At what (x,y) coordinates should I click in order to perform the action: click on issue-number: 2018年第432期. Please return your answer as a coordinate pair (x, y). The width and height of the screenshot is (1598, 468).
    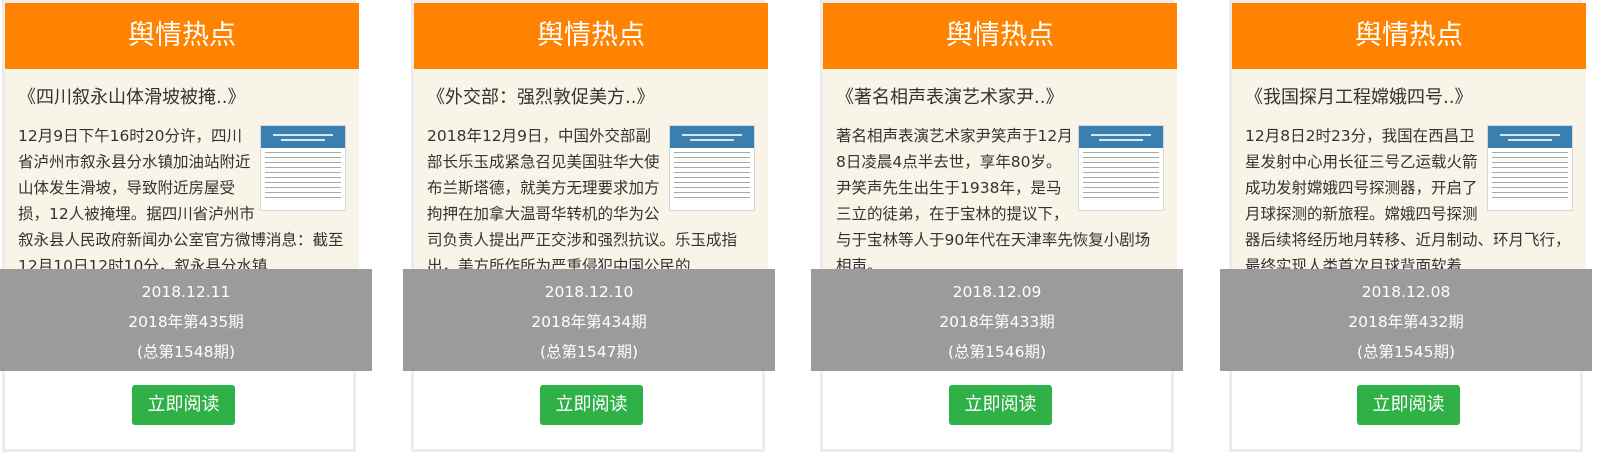
    Looking at the image, I should click on (1406, 322).